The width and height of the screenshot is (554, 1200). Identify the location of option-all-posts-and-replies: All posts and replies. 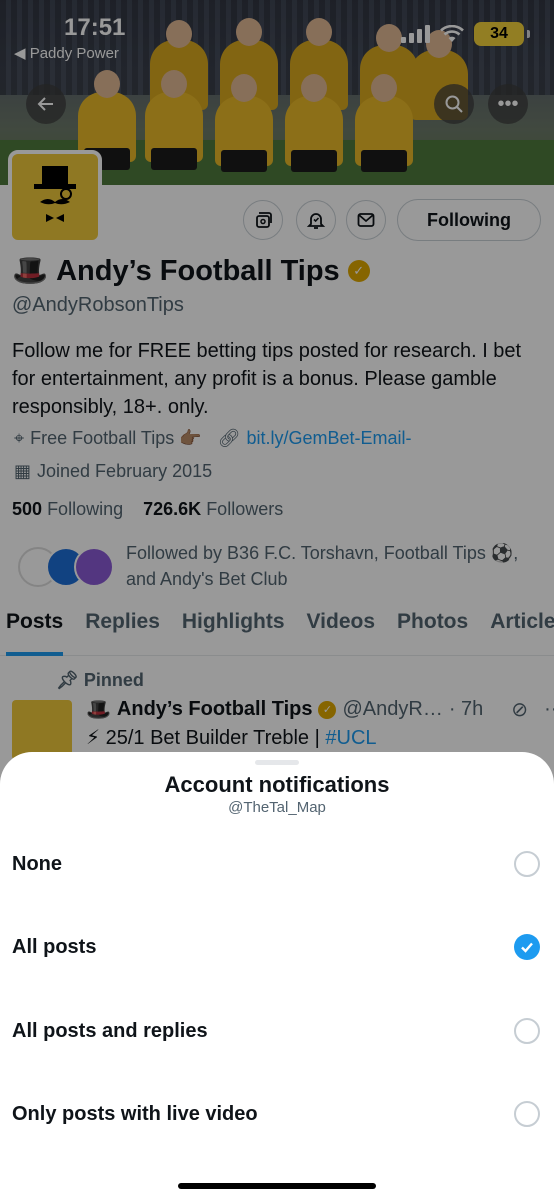
(277, 1031).